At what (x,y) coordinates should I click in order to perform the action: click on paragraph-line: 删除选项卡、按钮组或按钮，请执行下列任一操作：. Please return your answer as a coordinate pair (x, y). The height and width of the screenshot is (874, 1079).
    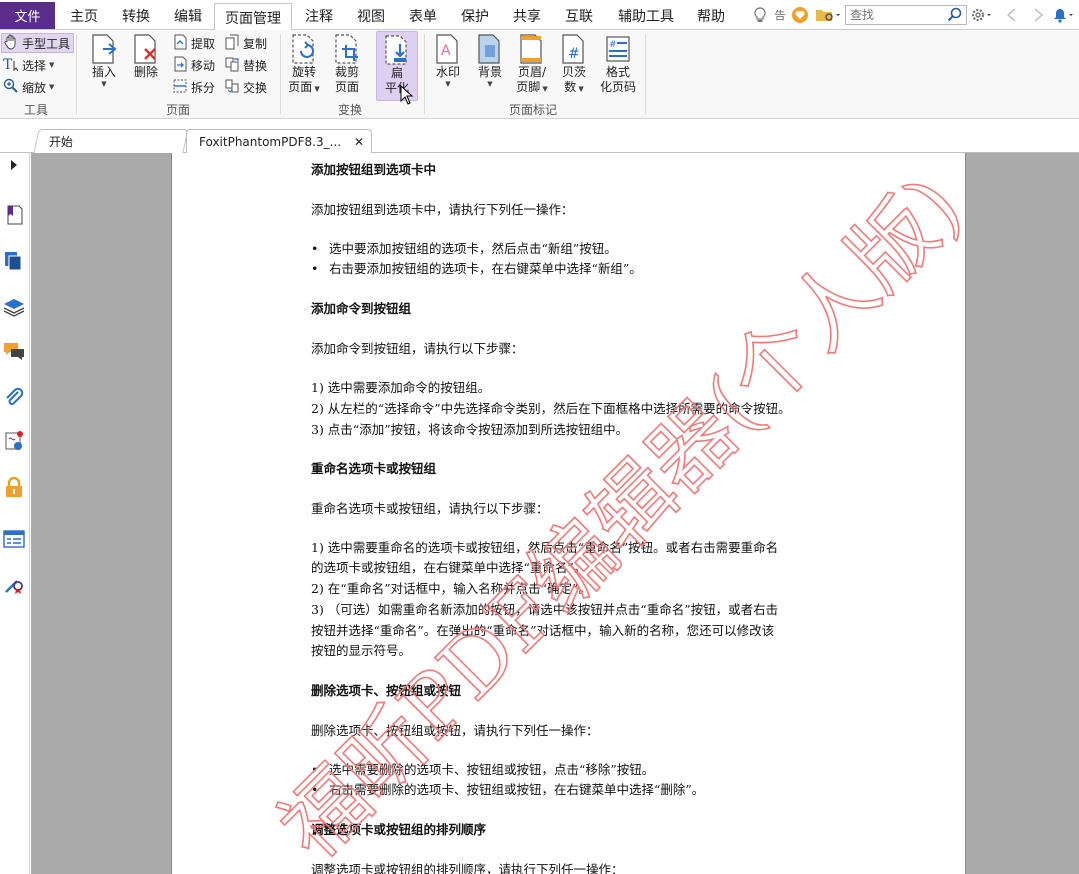
    Looking at the image, I should click on (455, 730).